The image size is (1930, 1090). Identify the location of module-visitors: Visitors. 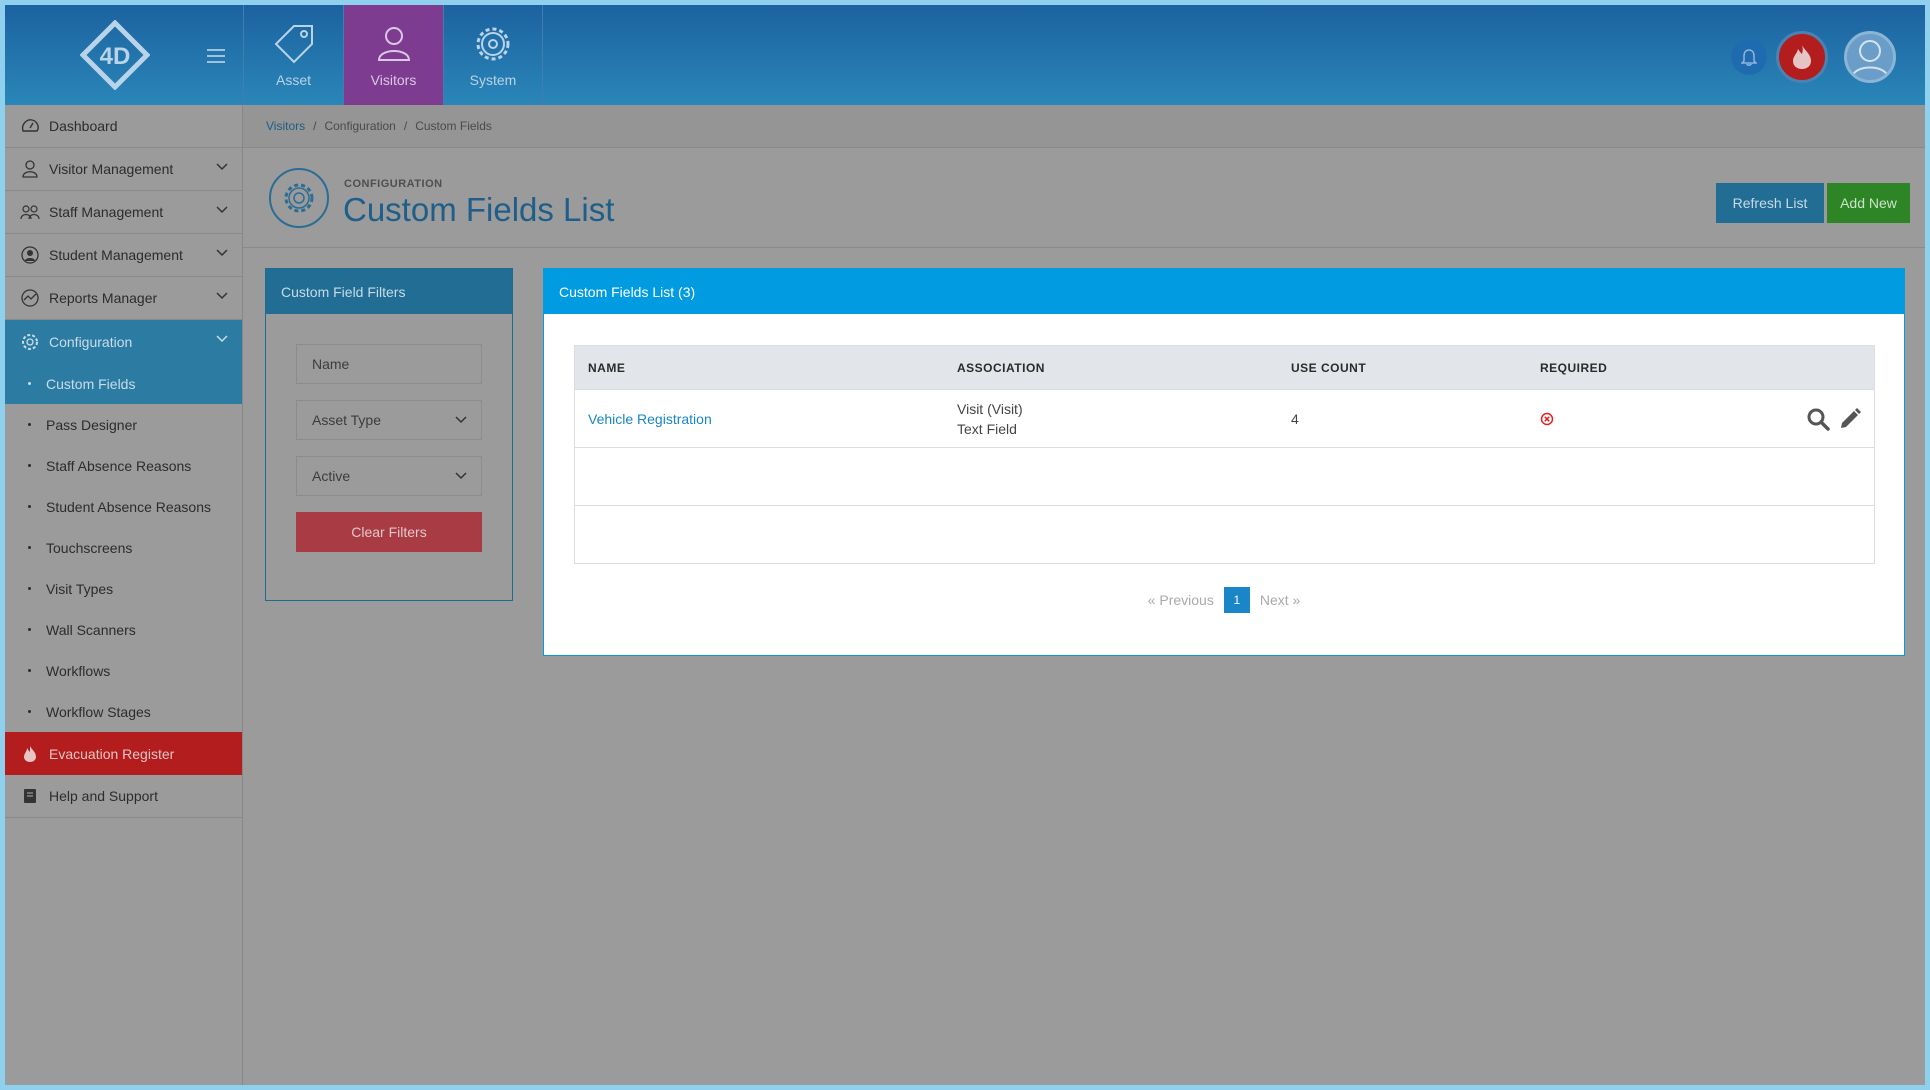
(393, 55).